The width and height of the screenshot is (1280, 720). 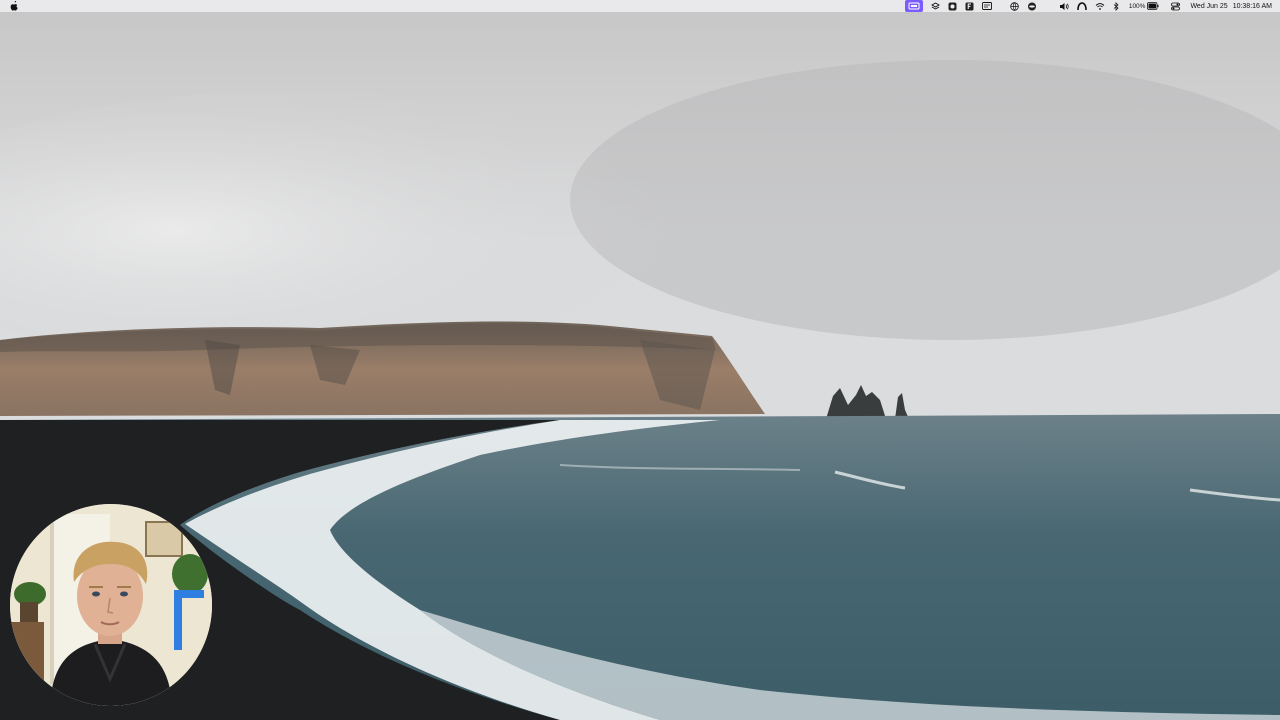 I want to click on wifi-icon, so click(x=1100, y=6).